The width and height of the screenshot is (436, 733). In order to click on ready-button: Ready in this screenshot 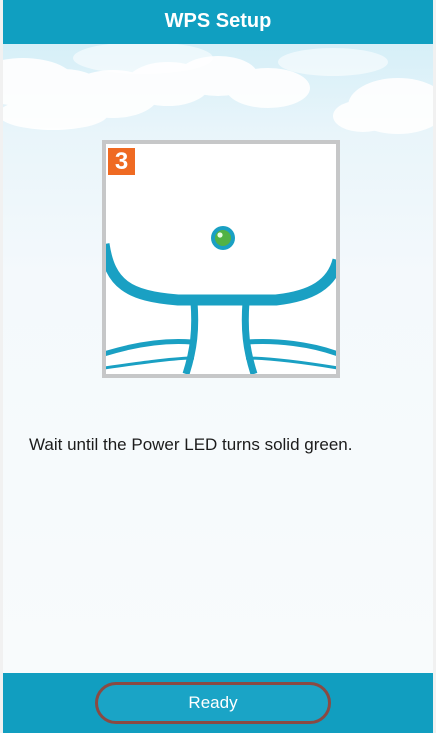, I will do `click(213, 703)`.